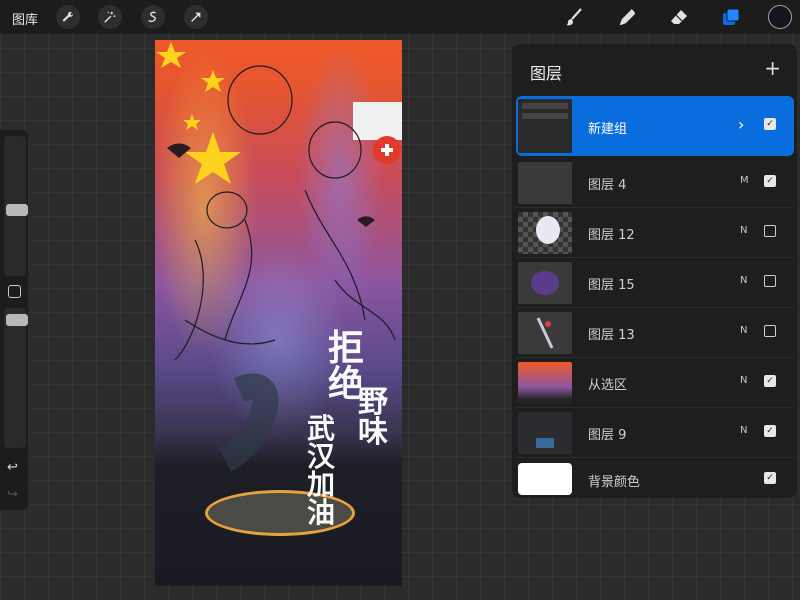 This screenshot has height=600, width=800. What do you see at coordinates (153, 17) in the screenshot?
I see `selection-icon` at bounding box center [153, 17].